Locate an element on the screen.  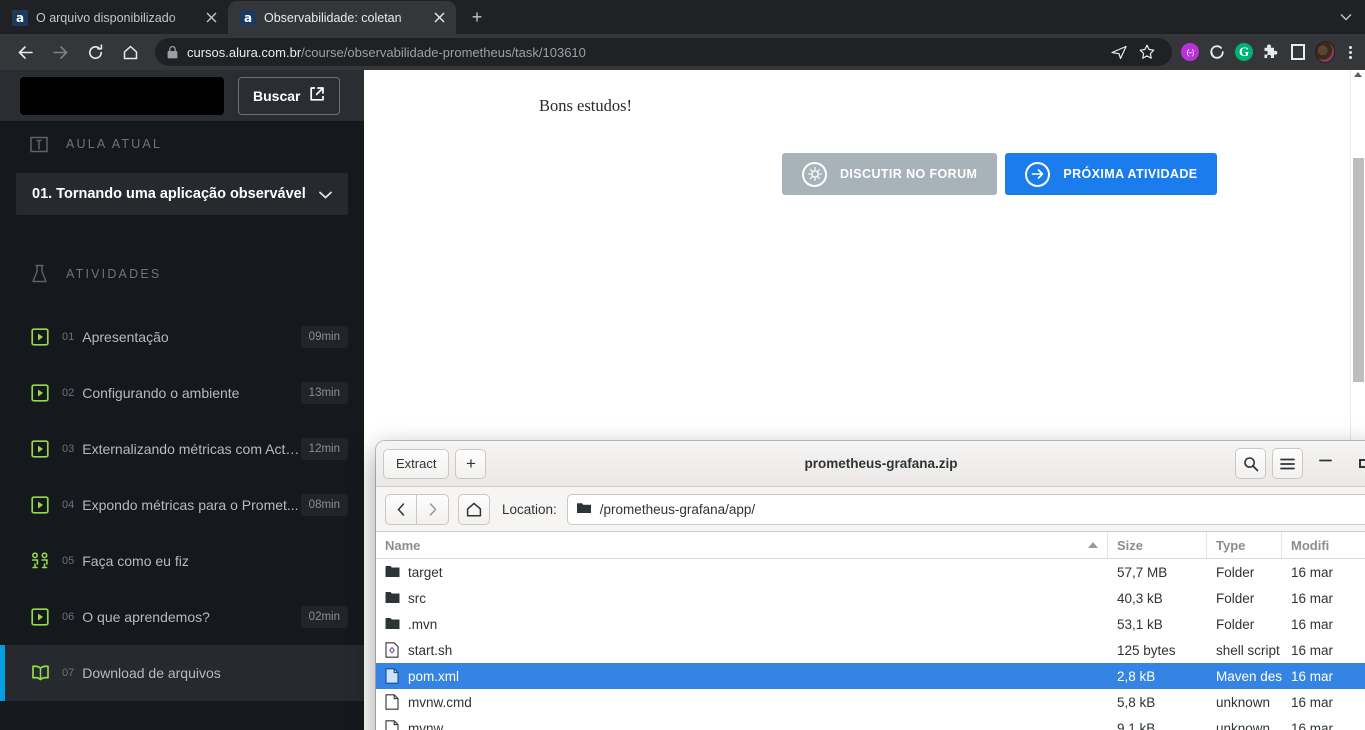
share-icon is located at coordinates (1119, 52).